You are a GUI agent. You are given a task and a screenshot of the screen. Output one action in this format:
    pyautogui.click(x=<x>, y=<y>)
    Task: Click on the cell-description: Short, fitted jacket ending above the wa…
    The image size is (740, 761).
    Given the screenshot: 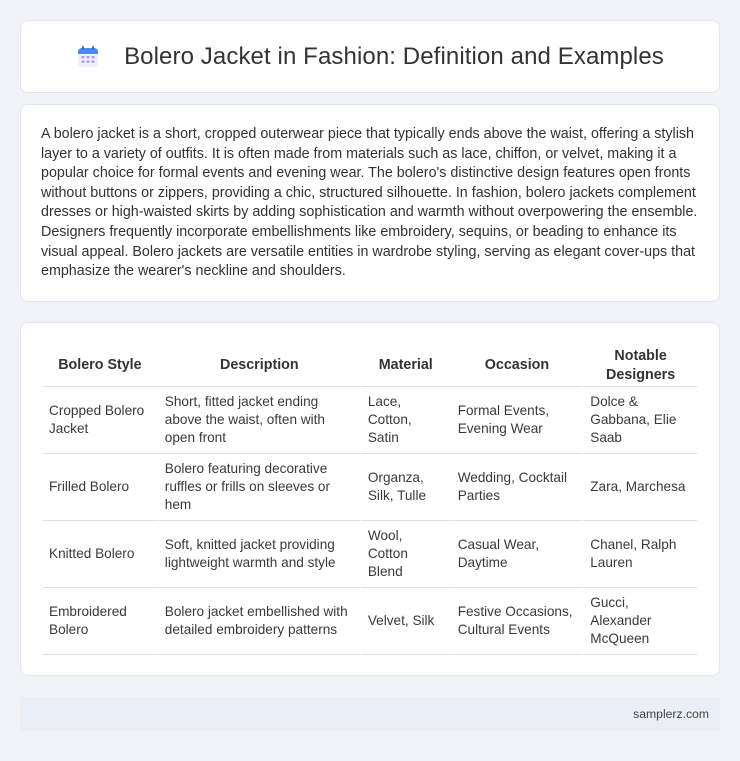 What is the action you would take?
    pyautogui.click(x=258, y=420)
    